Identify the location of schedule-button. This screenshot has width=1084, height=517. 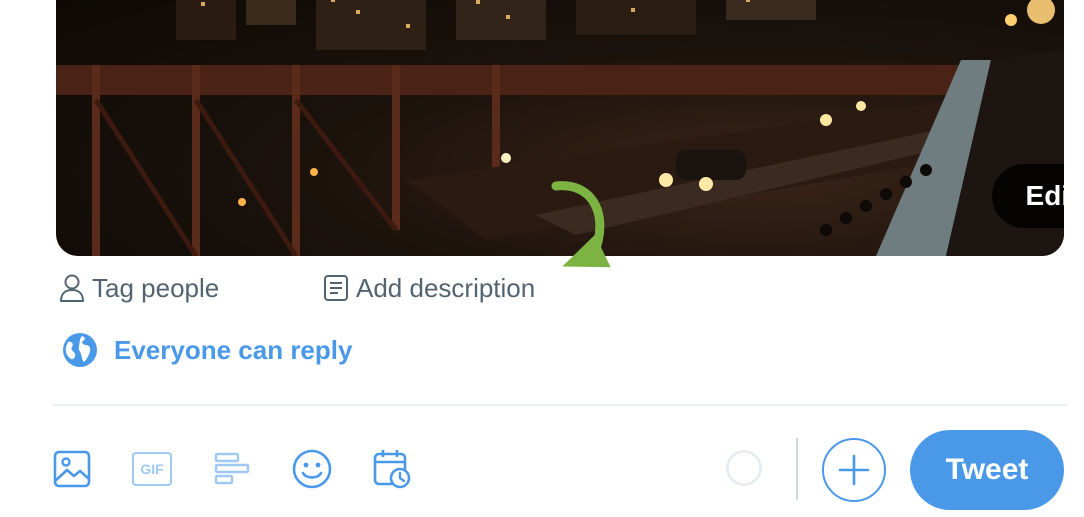
(392, 469).